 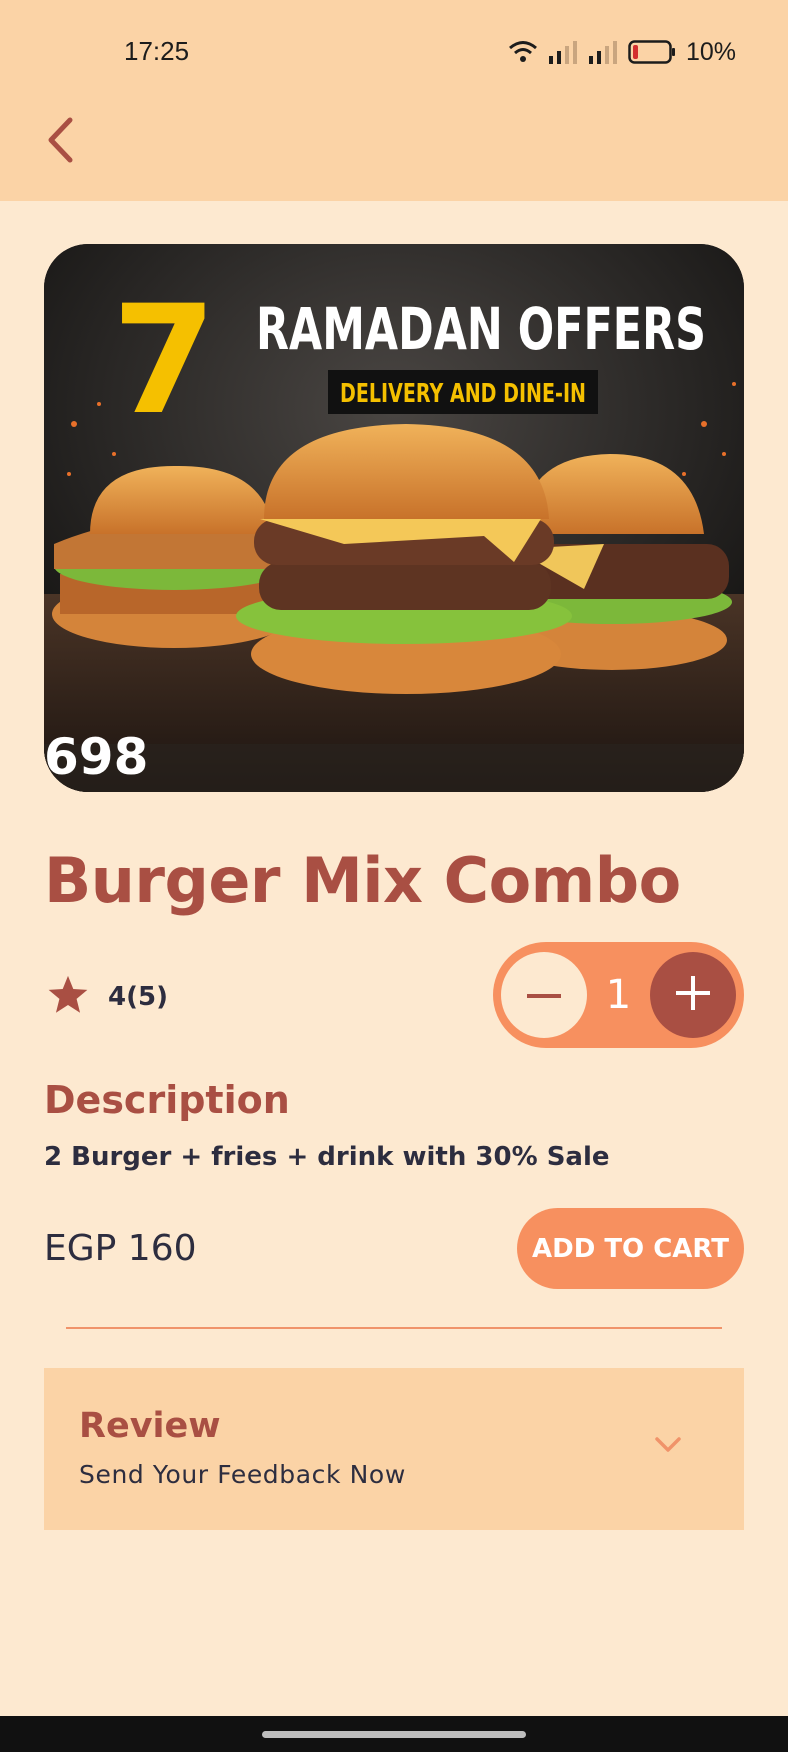 I want to click on promo-headline: RAMADAN OFFERS, so click(x=481, y=329).